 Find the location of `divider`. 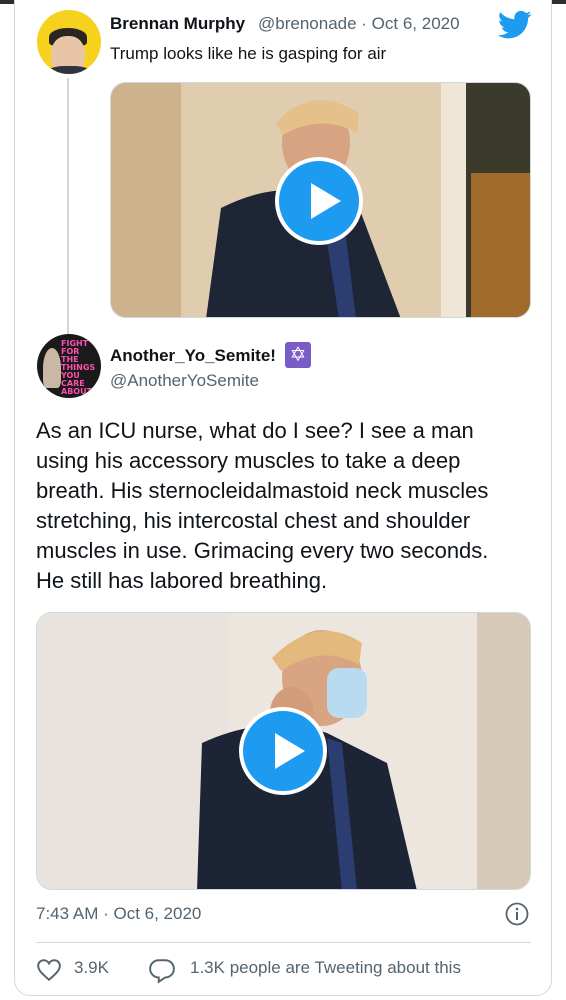

divider is located at coordinates (283, 942).